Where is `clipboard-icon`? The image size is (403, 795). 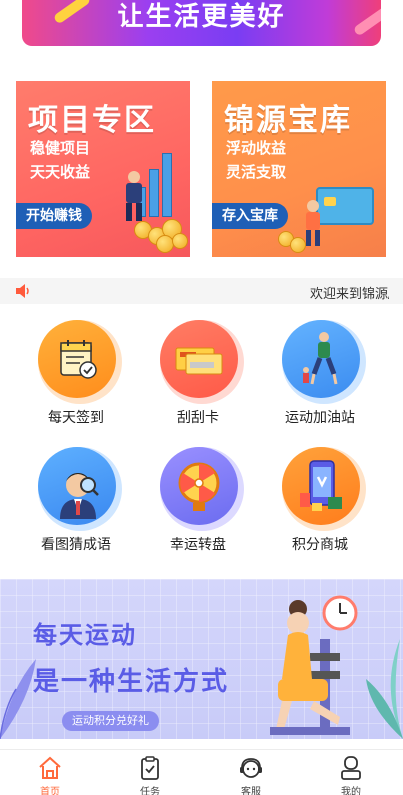 clipboard-icon is located at coordinates (150, 768).